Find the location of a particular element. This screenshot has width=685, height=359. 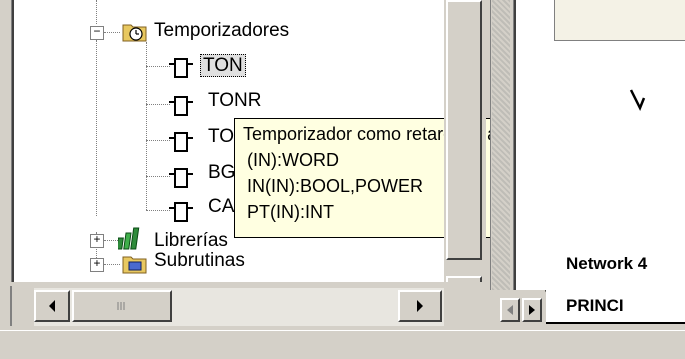

libraries-icon is located at coordinates (130, 238).